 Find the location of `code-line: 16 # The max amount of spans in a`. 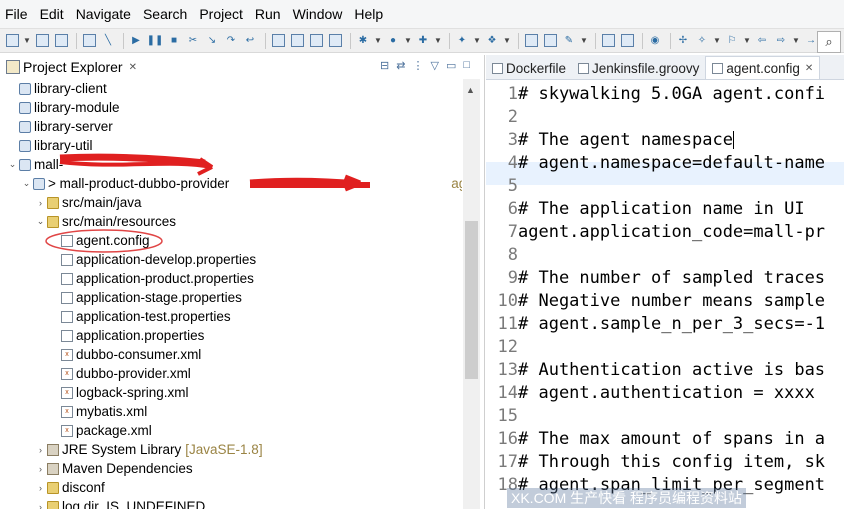

code-line: 16 # The max amount of spans in a is located at coordinates (656, 438).